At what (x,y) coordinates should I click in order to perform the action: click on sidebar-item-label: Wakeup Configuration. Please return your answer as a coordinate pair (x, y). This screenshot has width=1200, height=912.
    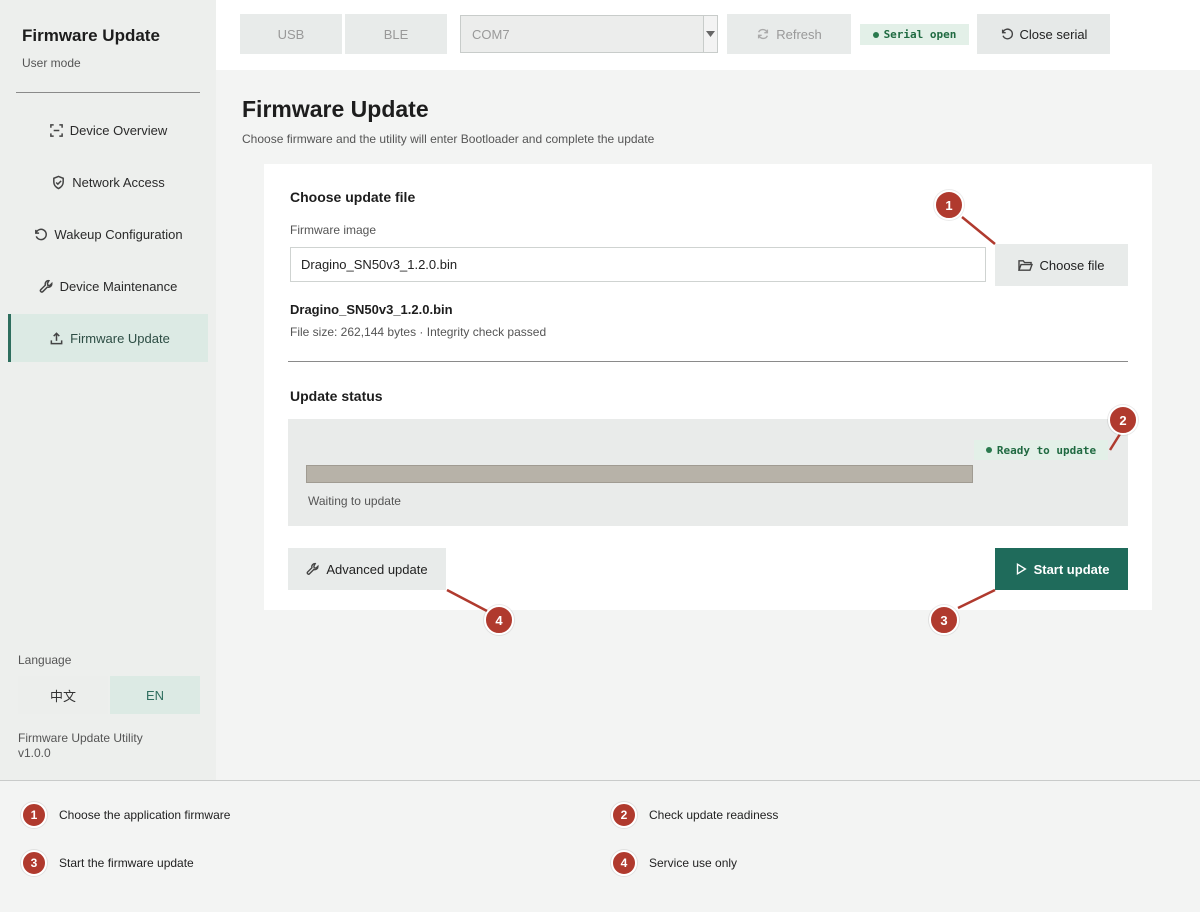
    Looking at the image, I should click on (118, 234).